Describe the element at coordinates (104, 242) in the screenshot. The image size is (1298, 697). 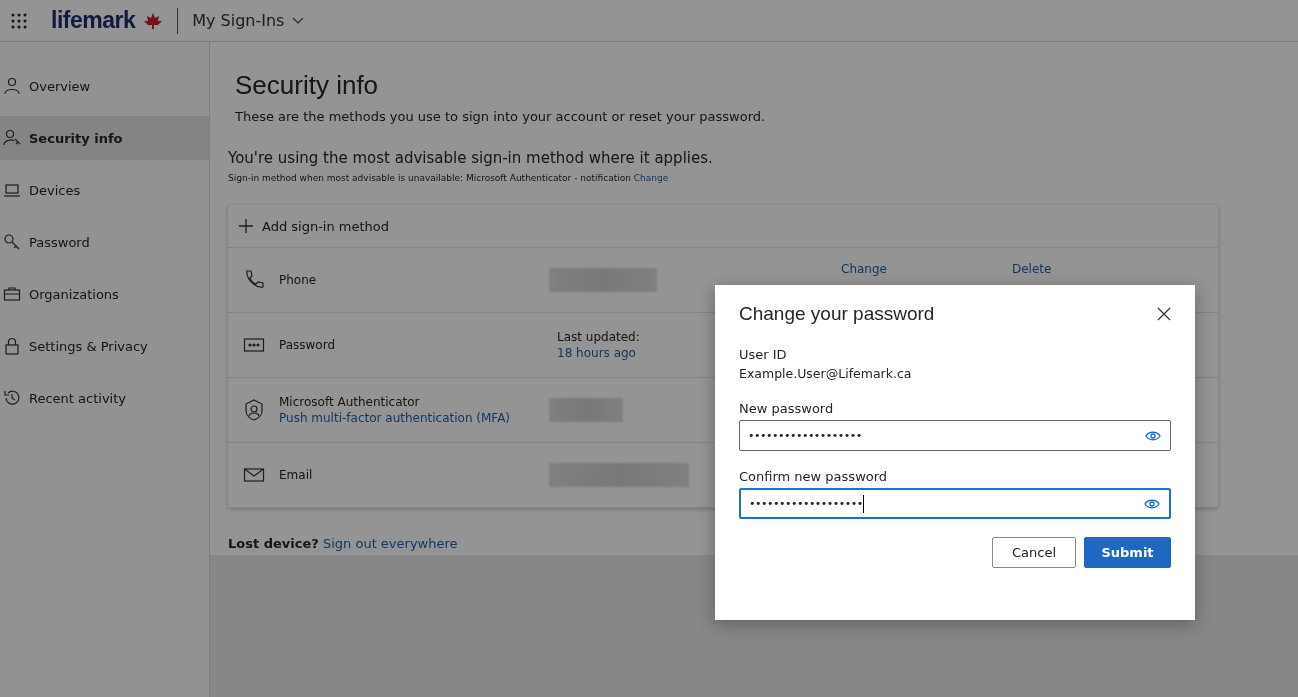
I see `sidebar-item: Password` at that location.